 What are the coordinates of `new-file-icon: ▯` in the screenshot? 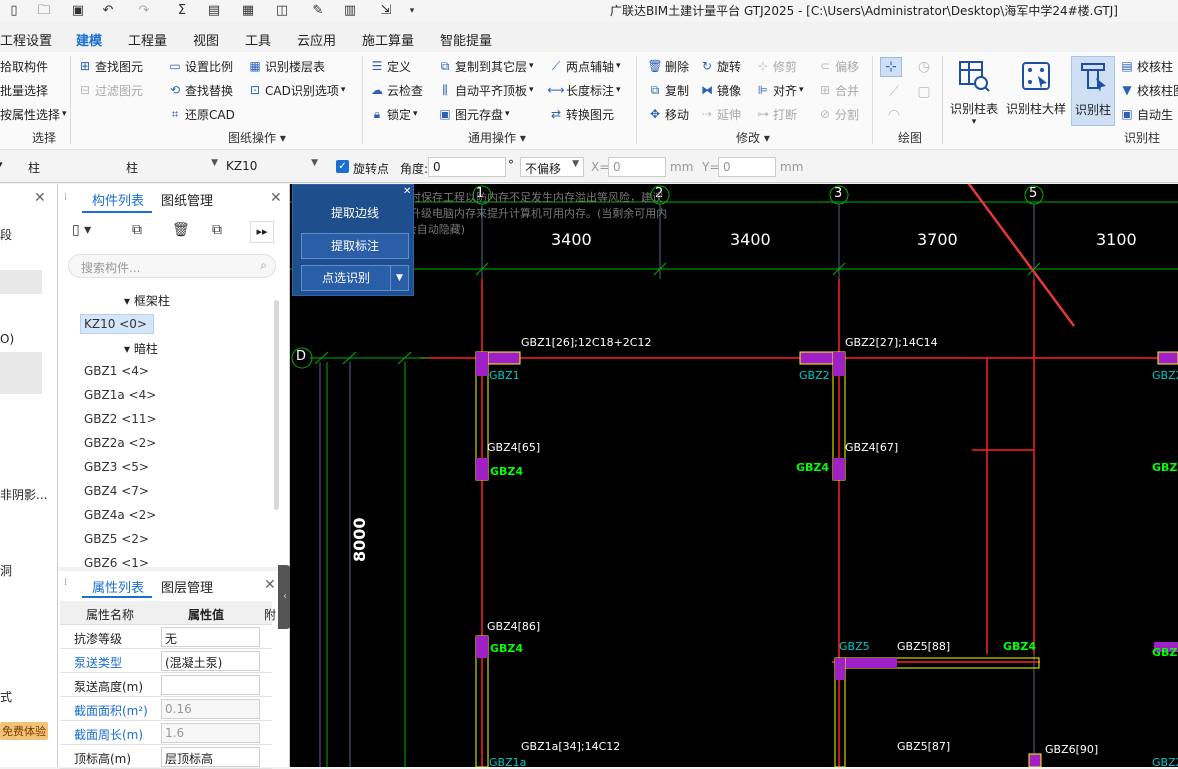 It's located at (14, 11).